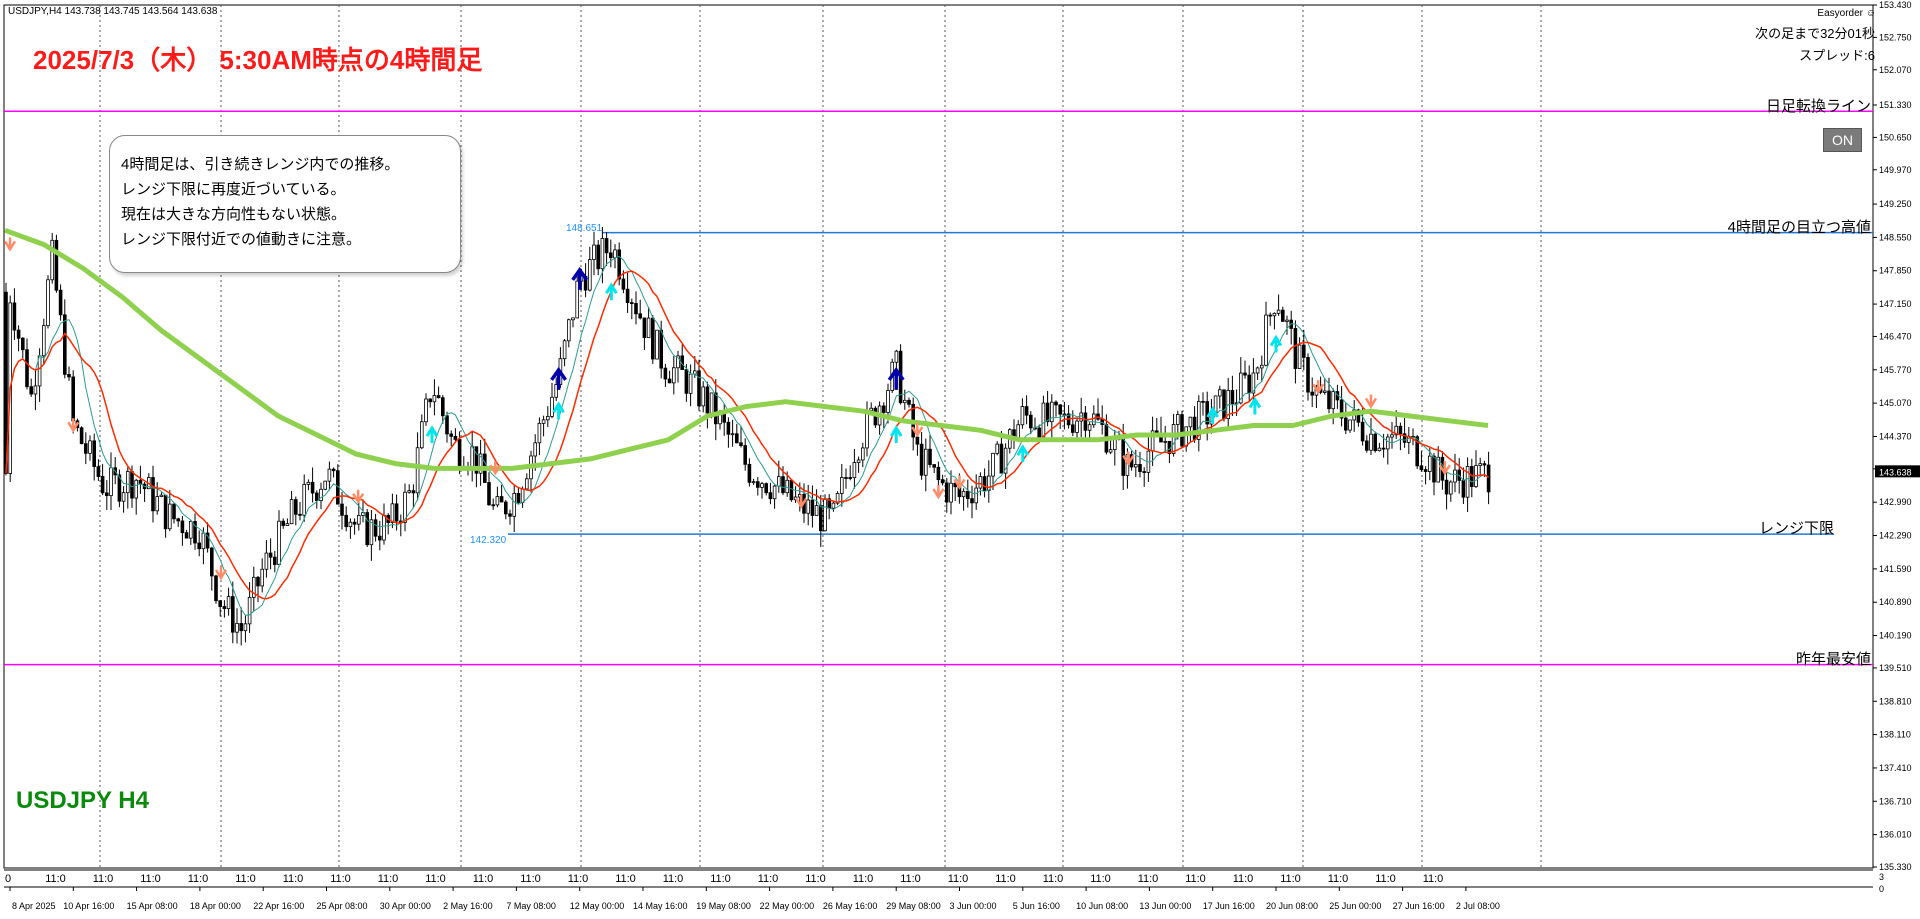  Describe the element at coordinates (660, 906) in the screenshot. I see `x-tick-label: 14 May 16:00` at that location.